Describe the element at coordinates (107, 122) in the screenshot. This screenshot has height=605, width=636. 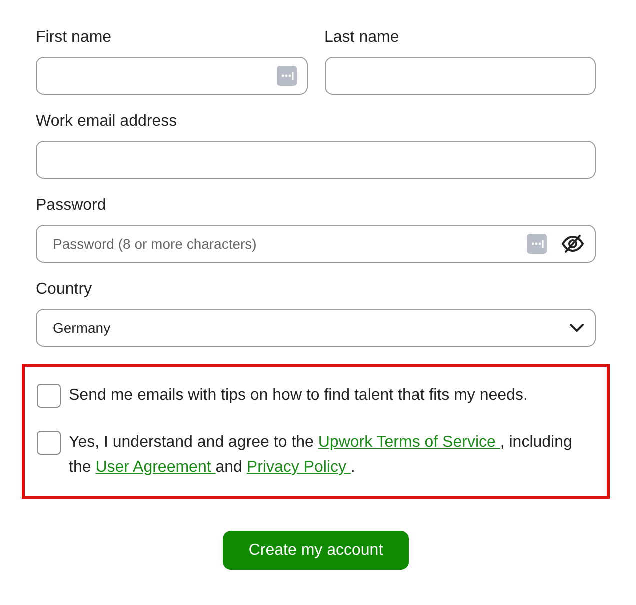
I see `field-label: Work email address` at that location.